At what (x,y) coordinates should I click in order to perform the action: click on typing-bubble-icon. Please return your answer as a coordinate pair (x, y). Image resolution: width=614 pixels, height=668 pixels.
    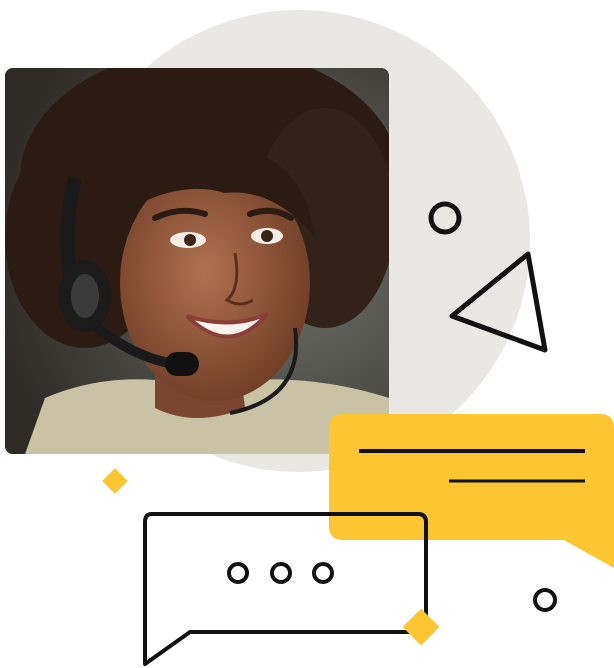
    Looking at the image, I should click on (285, 589).